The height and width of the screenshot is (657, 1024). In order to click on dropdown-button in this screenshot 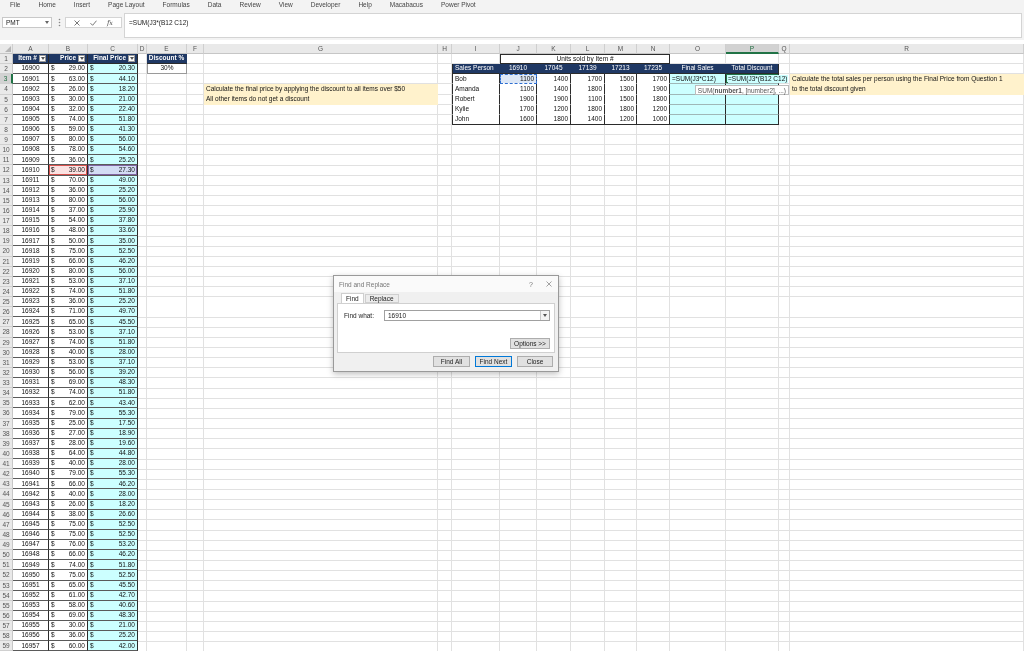, I will do `click(544, 315)`.